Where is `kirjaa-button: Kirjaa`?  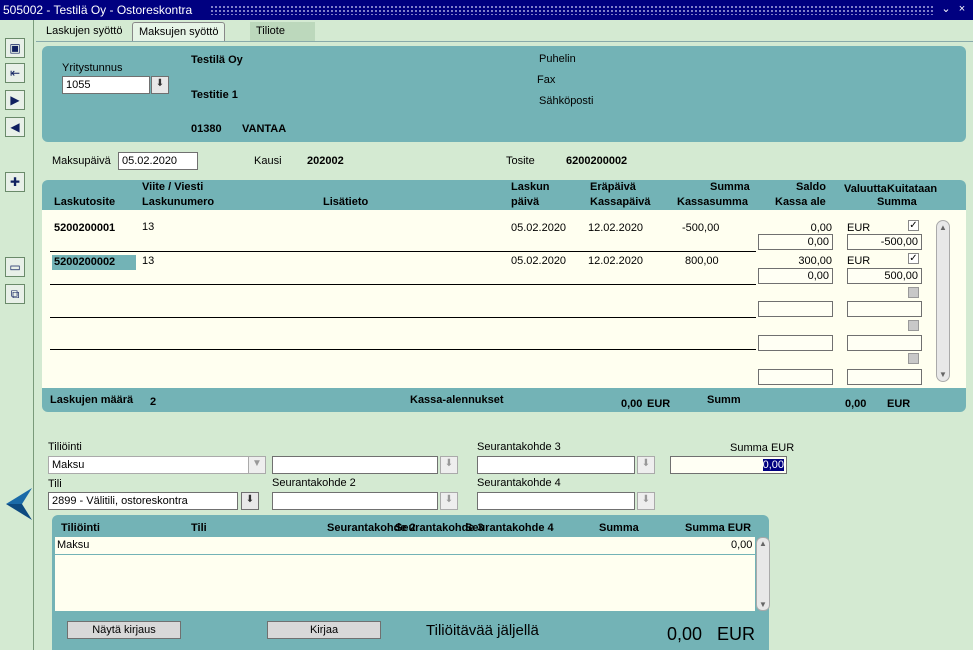
kirjaa-button: Kirjaa is located at coordinates (324, 630).